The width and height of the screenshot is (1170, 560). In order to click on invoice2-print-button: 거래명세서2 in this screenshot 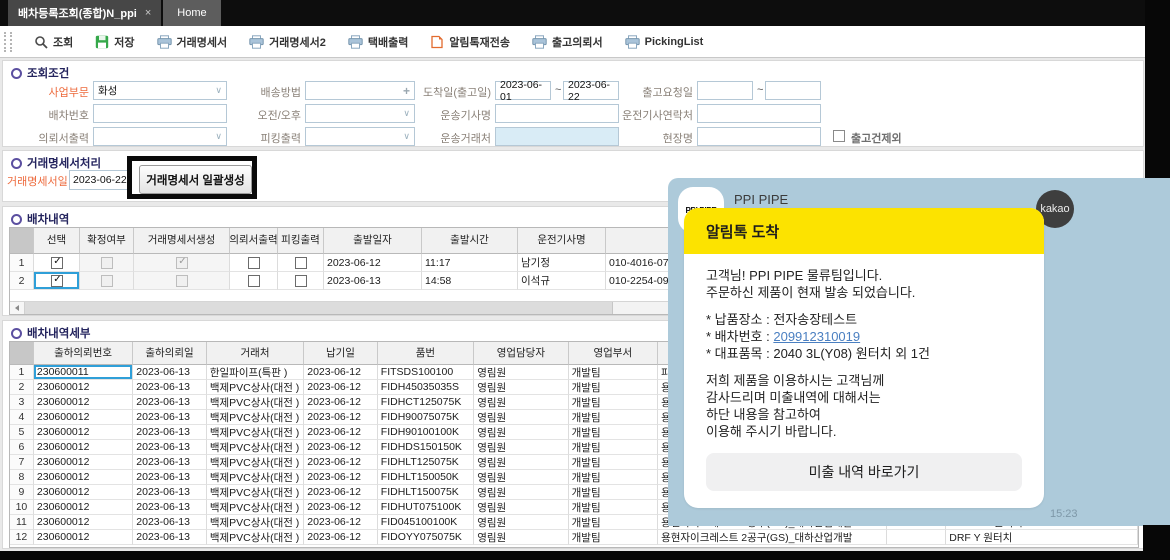, I will do `click(287, 42)`.